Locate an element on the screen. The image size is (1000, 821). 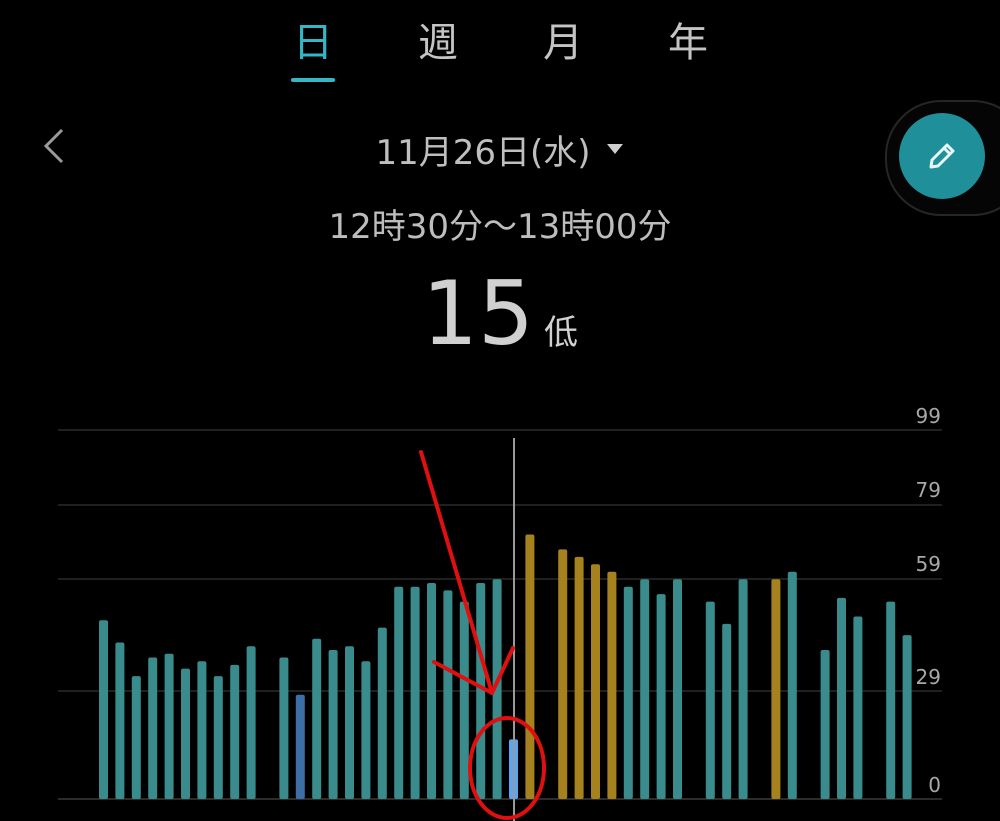
y-tick-label: 59 is located at coordinates (928, 564).